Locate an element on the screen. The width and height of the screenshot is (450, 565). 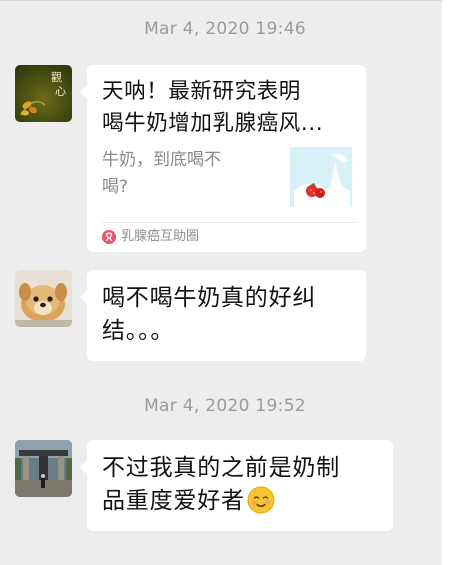
smiling-face-emoji is located at coordinates (261, 500).